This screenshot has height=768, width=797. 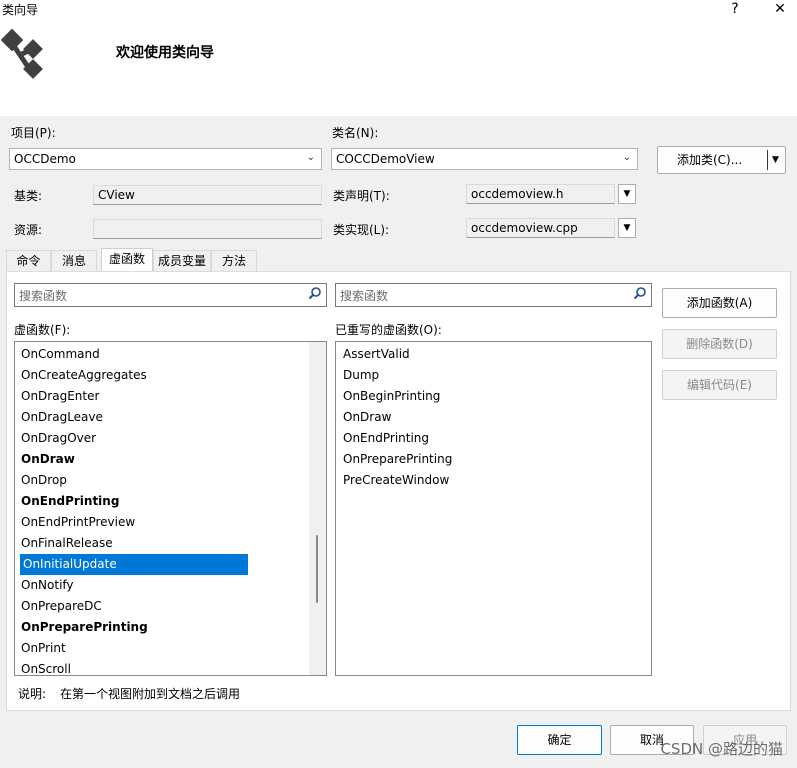 I want to click on resource-field, so click(x=207, y=229).